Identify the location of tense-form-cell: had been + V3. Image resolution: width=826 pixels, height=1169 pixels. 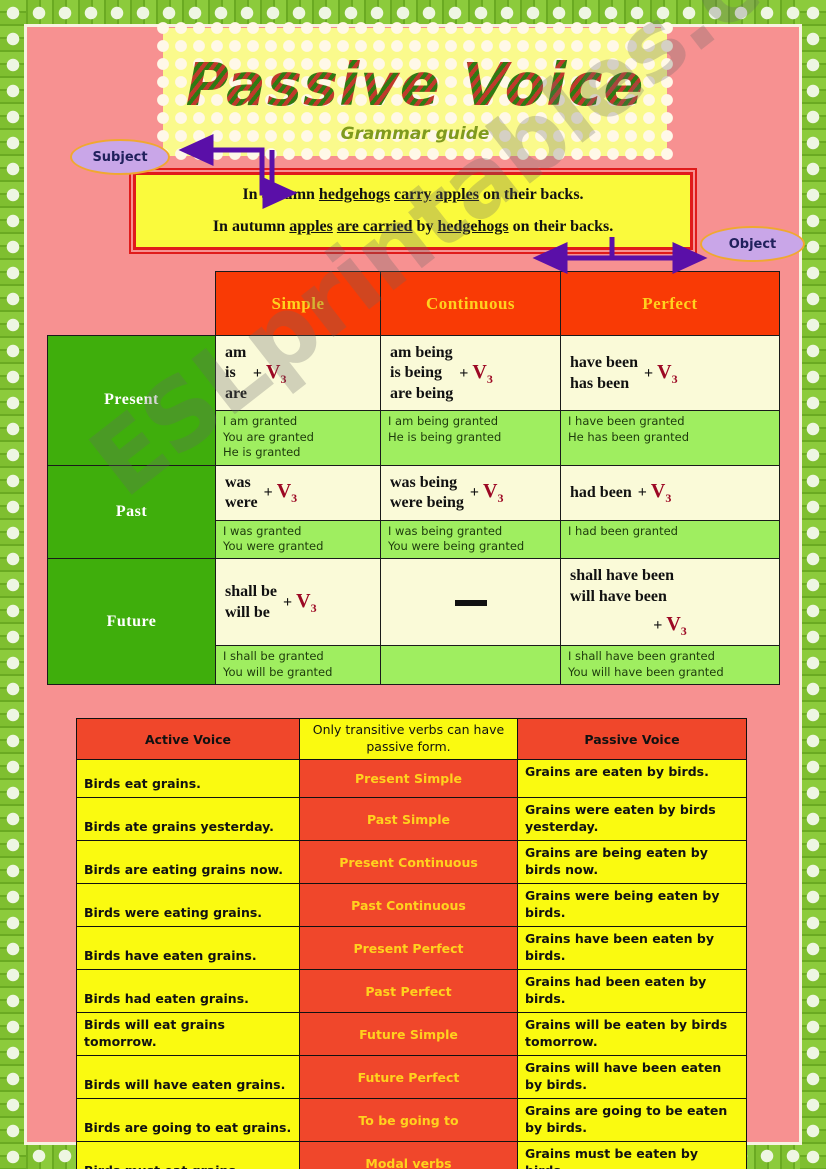
(670, 492).